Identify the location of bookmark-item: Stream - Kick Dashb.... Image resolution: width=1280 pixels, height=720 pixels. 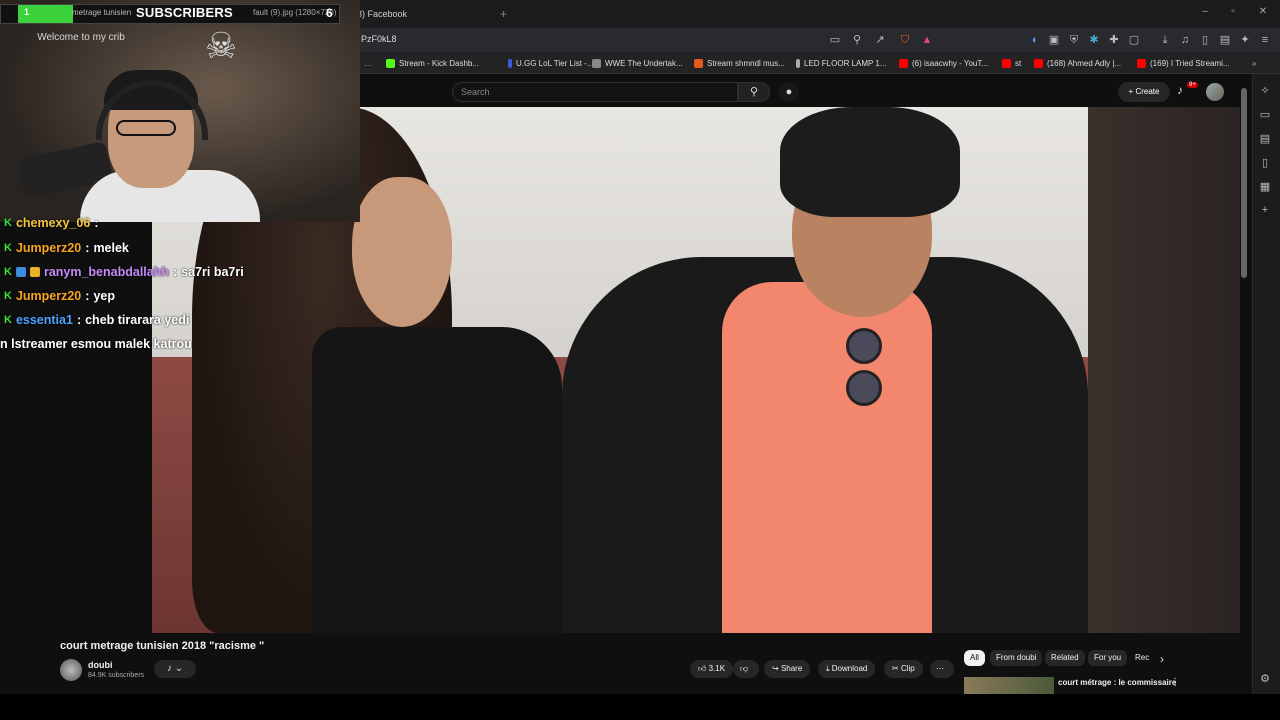
(432, 63).